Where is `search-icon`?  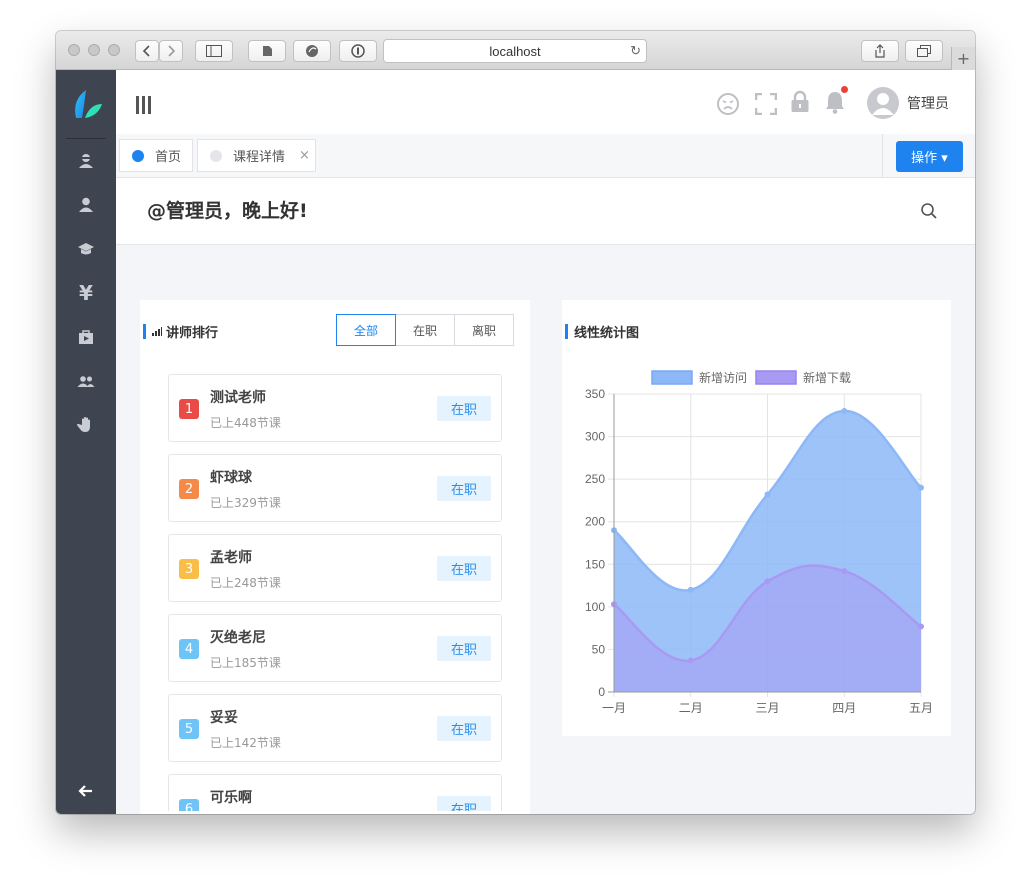 search-icon is located at coordinates (929, 211).